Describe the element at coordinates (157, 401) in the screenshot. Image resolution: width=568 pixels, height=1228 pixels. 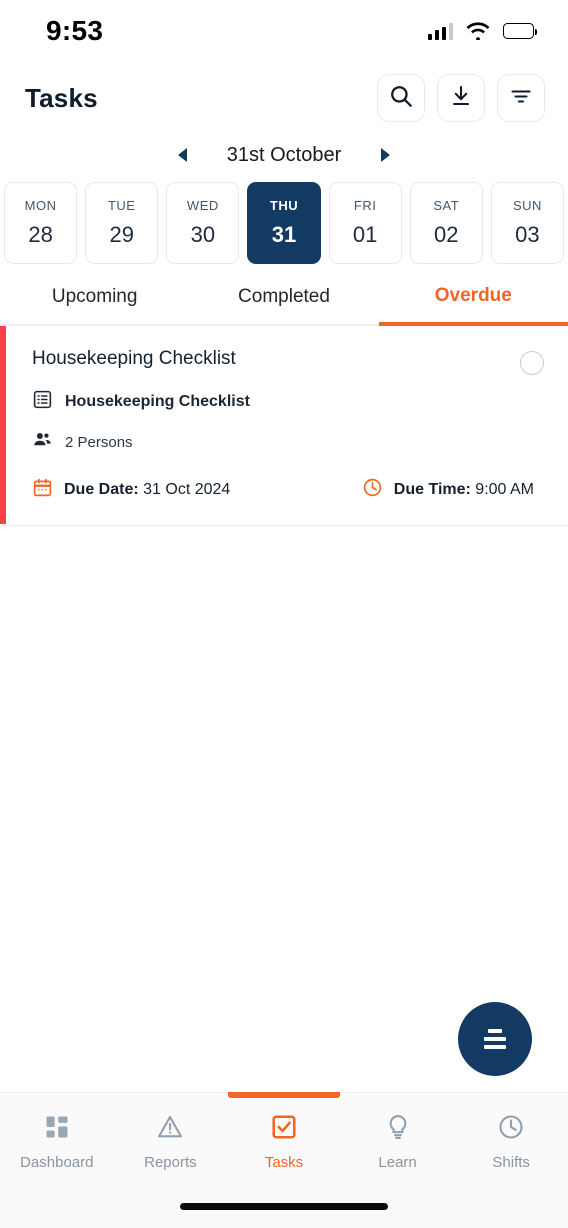
I see `task-checklist-name: Housekeeping Checklist` at that location.